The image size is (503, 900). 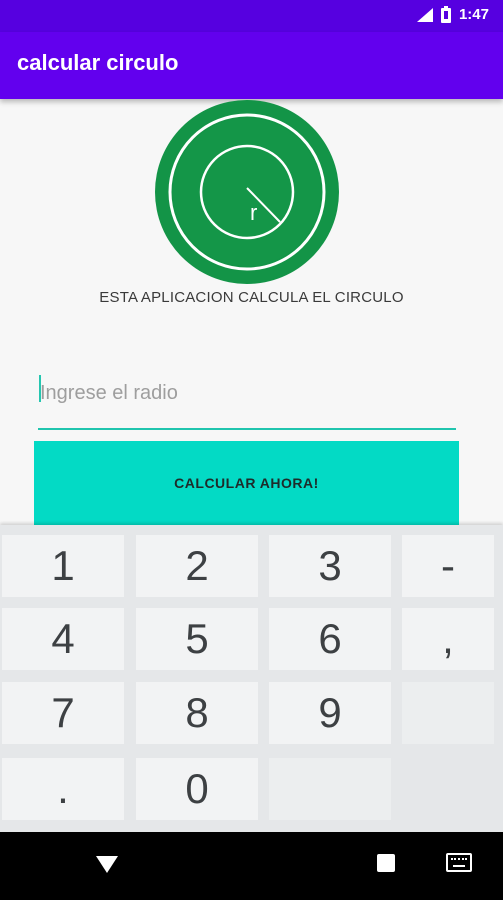 What do you see at coordinates (459, 862) in the screenshot?
I see `keyboard-switch-icon` at bounding box center [459, 862].